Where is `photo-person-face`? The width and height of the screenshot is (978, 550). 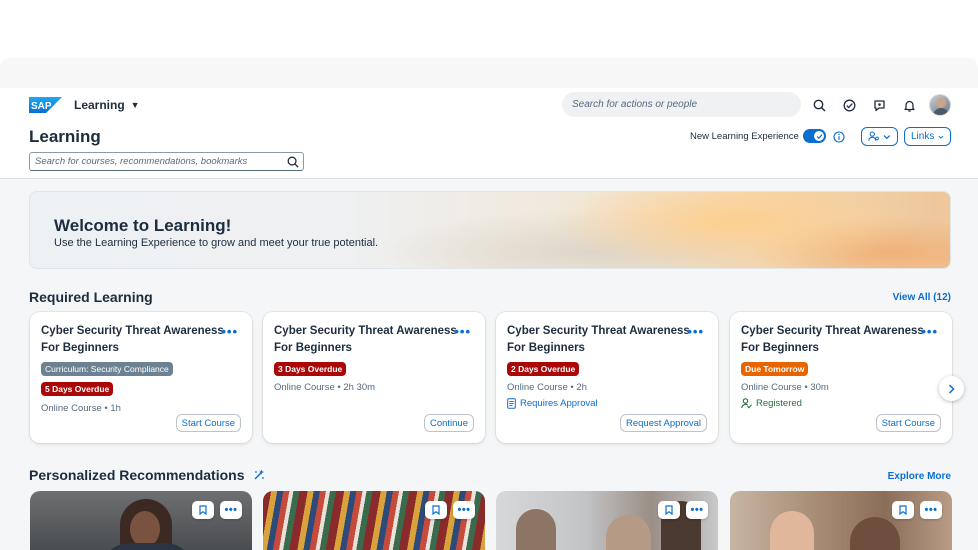 photo-person-face is located at coordinates (145, 529).